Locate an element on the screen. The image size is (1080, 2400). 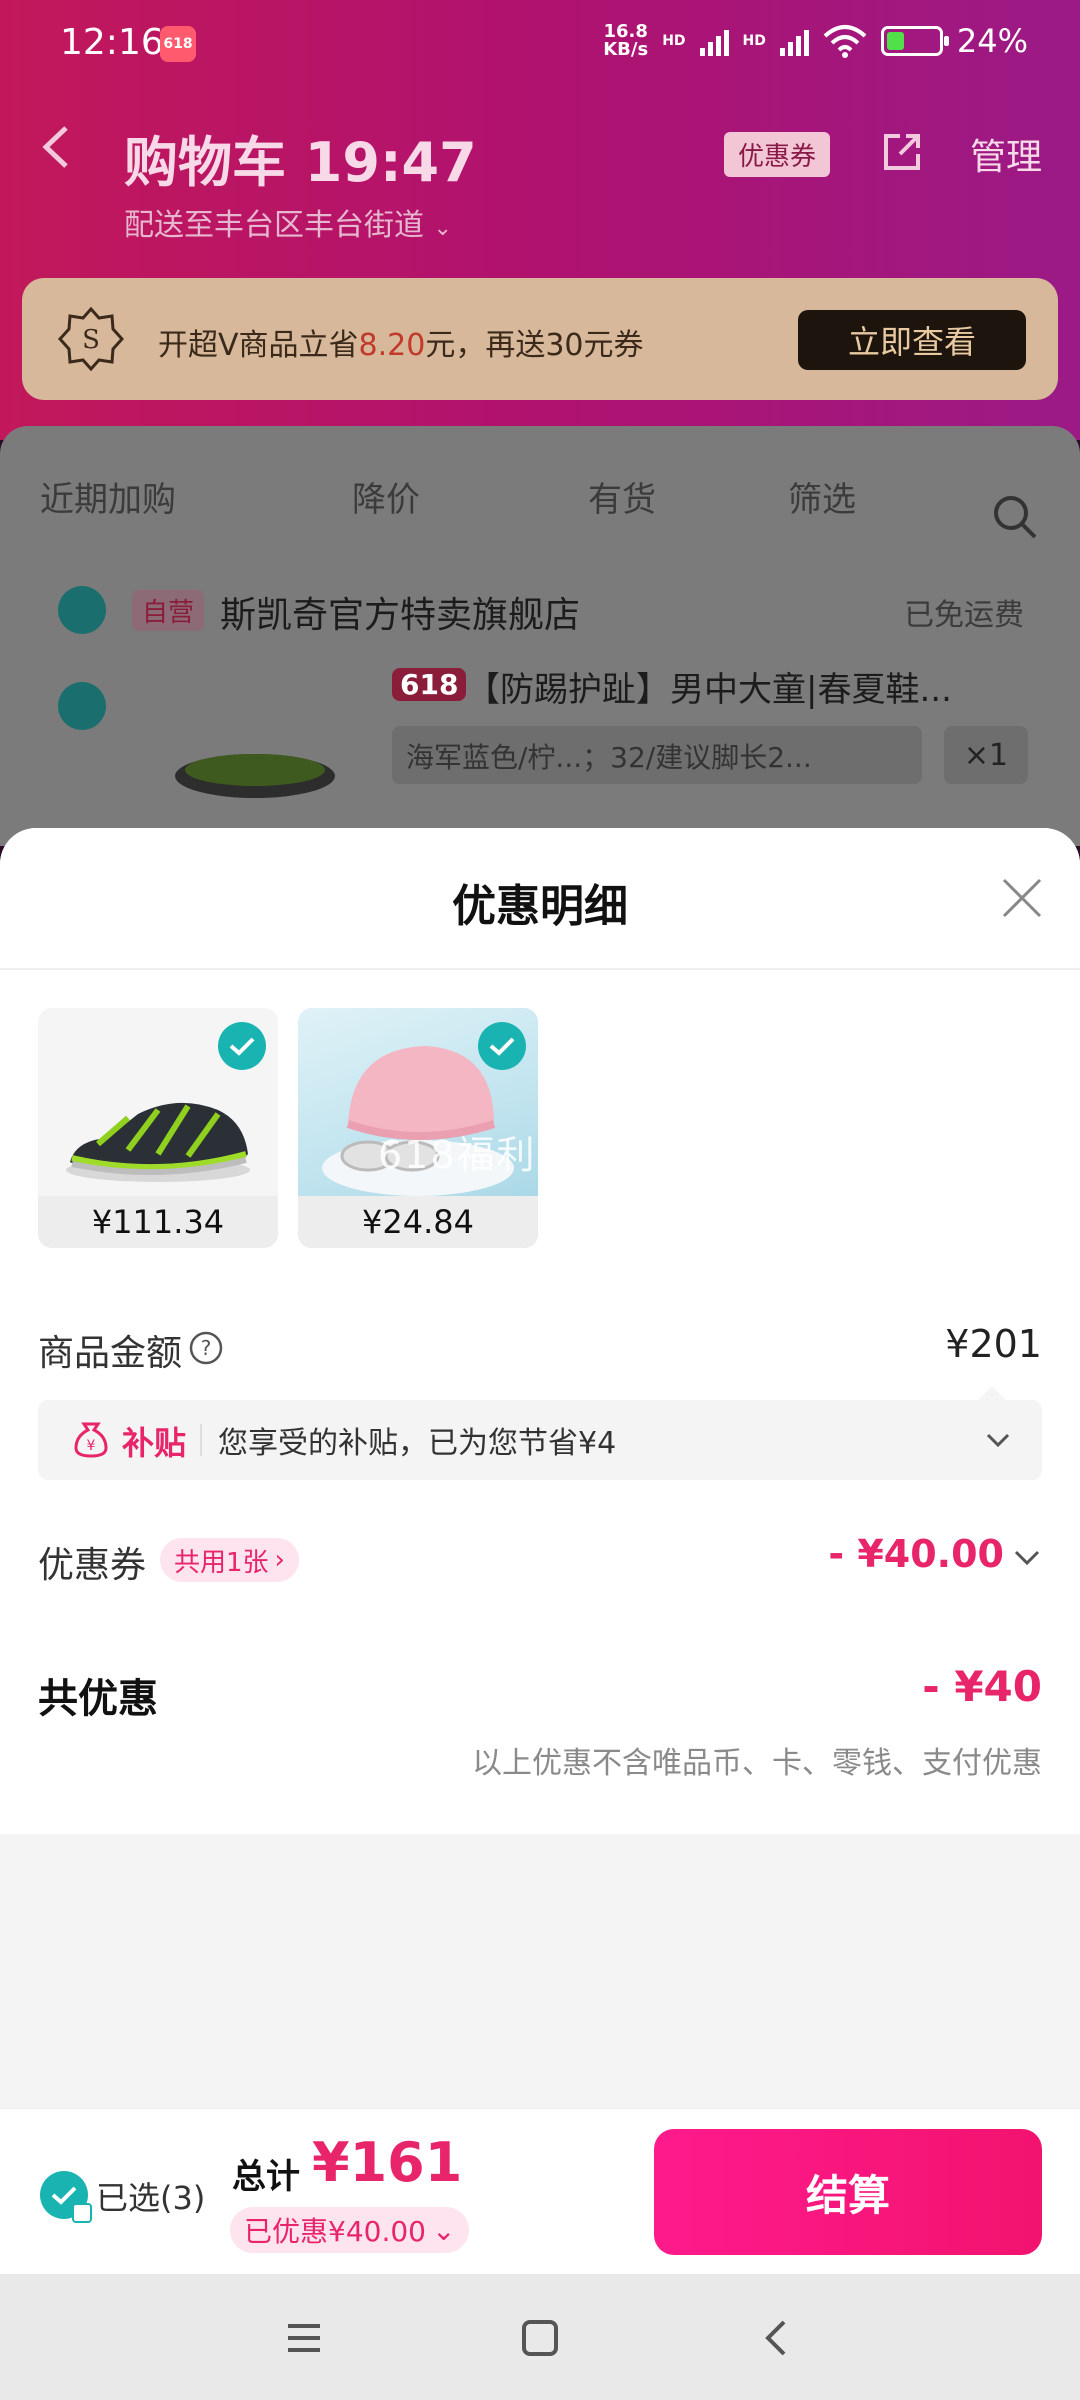
watermark-text: 618福利严选 is located at coordinates (497, 1155).